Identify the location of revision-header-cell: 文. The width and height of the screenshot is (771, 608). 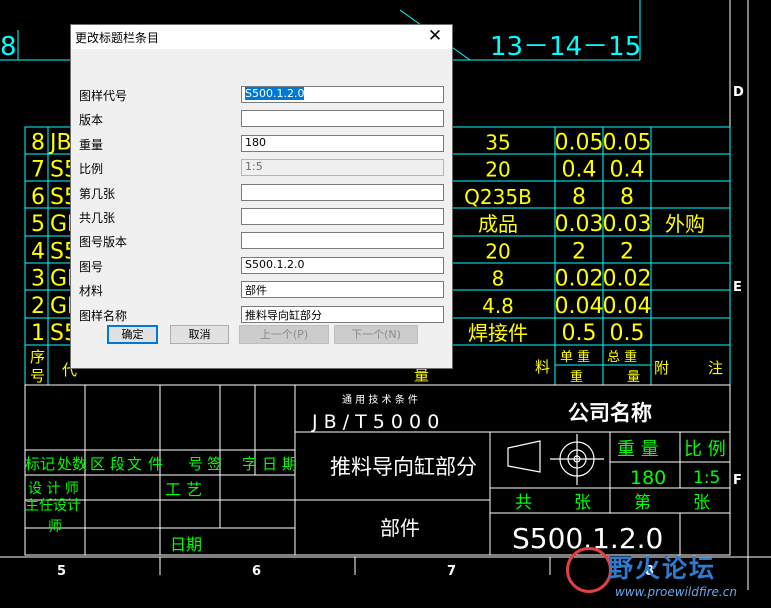
(134, 464).